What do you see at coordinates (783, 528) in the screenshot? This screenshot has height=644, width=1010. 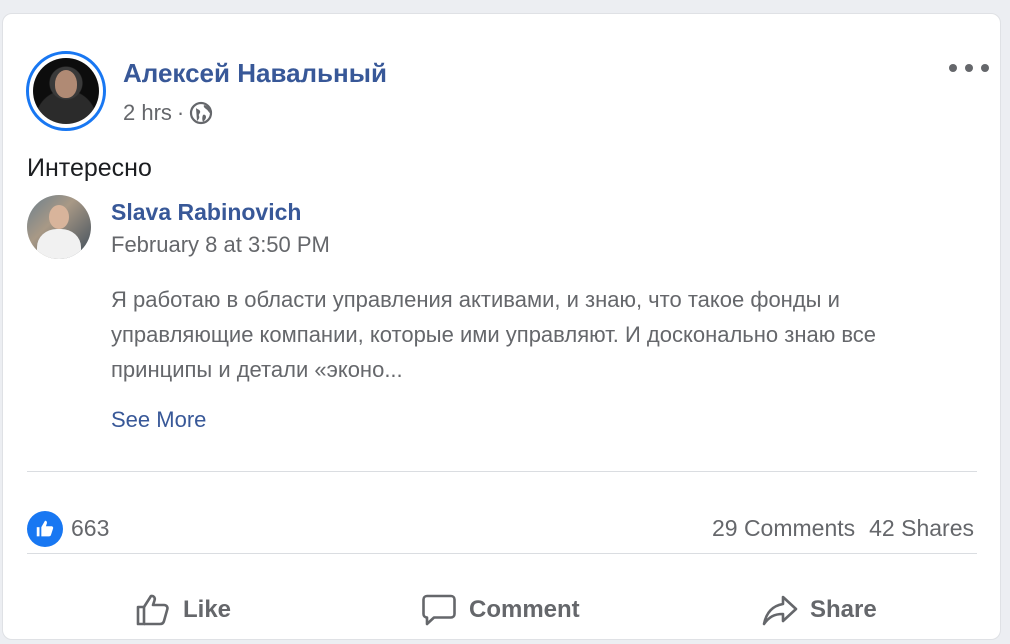 I see `comments-count: 29 Comments` at bounding box center [783, 528].